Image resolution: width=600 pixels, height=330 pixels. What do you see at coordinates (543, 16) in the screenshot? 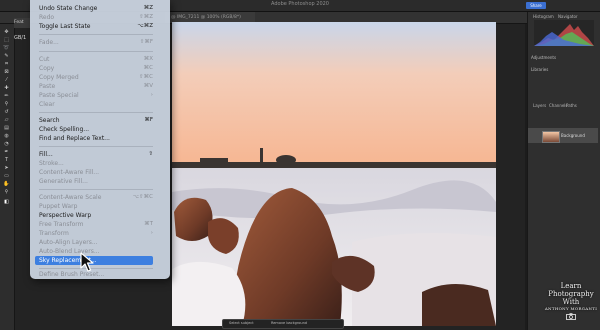
I see `tab-histogram: Histogram` at bounding box center [543, 16].